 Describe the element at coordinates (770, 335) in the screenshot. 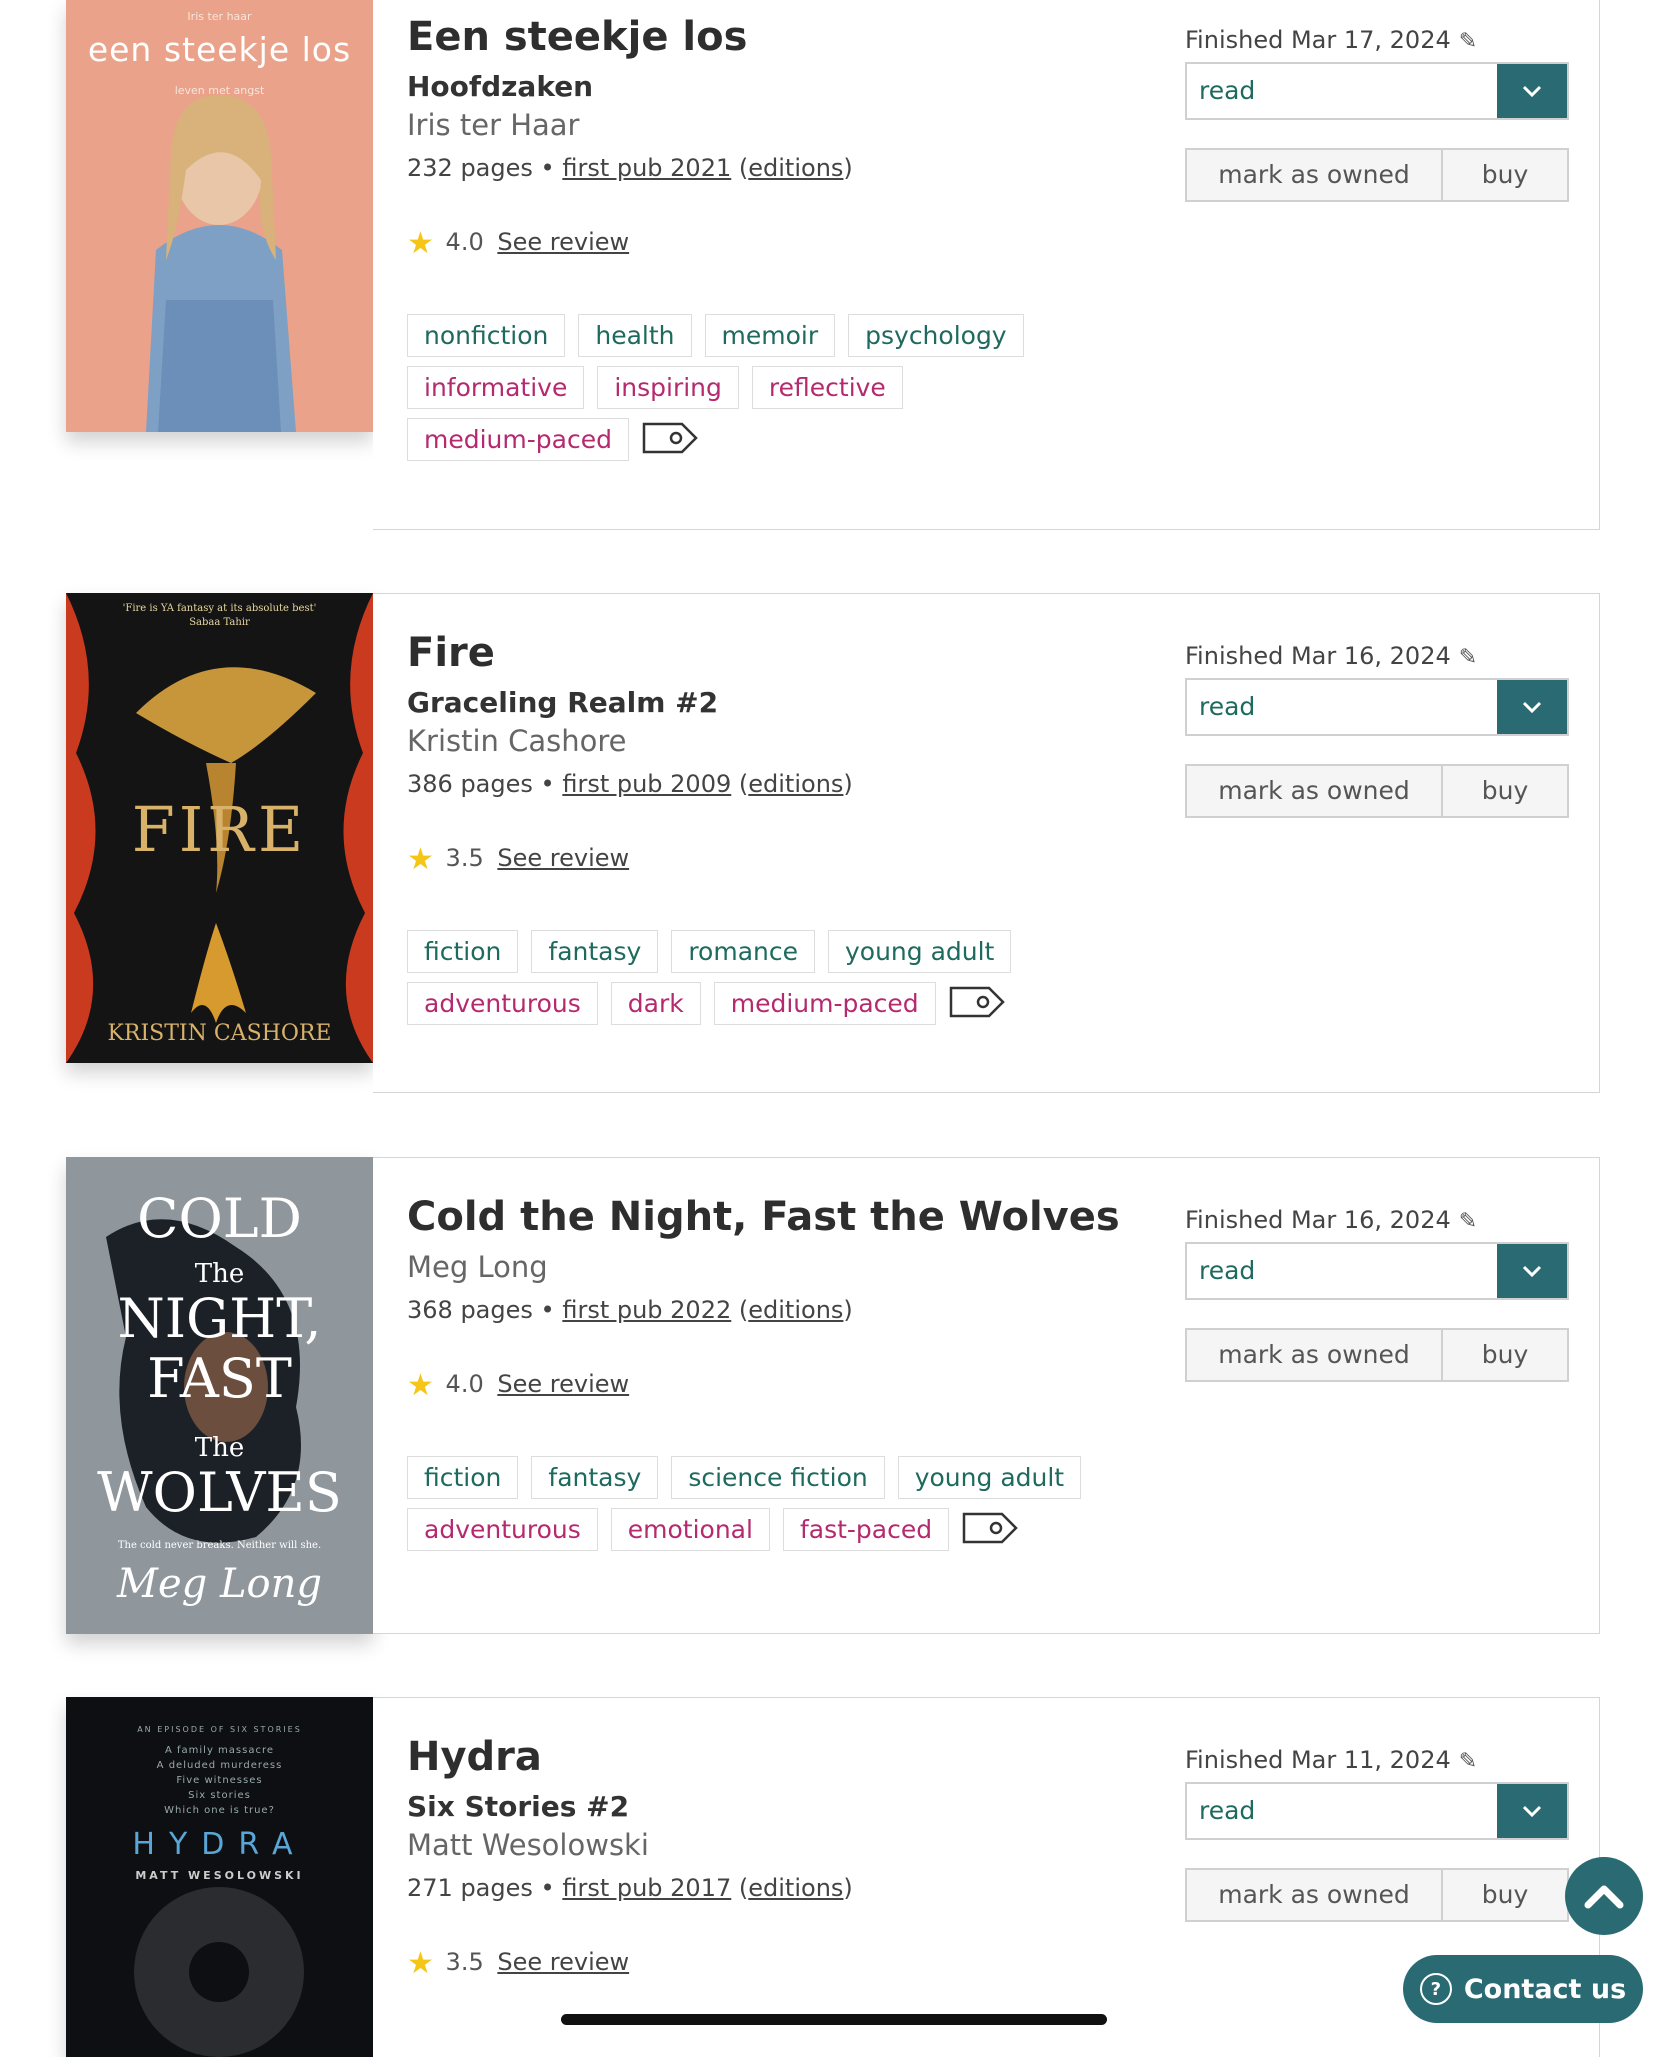

I see `genre-tag: memoir` at that location.